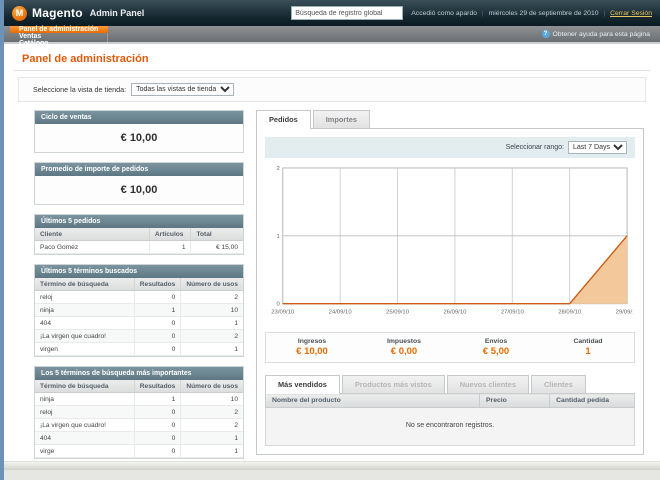  I want to click on stat-1: Impuestos € 0,00, so click(404, 347).